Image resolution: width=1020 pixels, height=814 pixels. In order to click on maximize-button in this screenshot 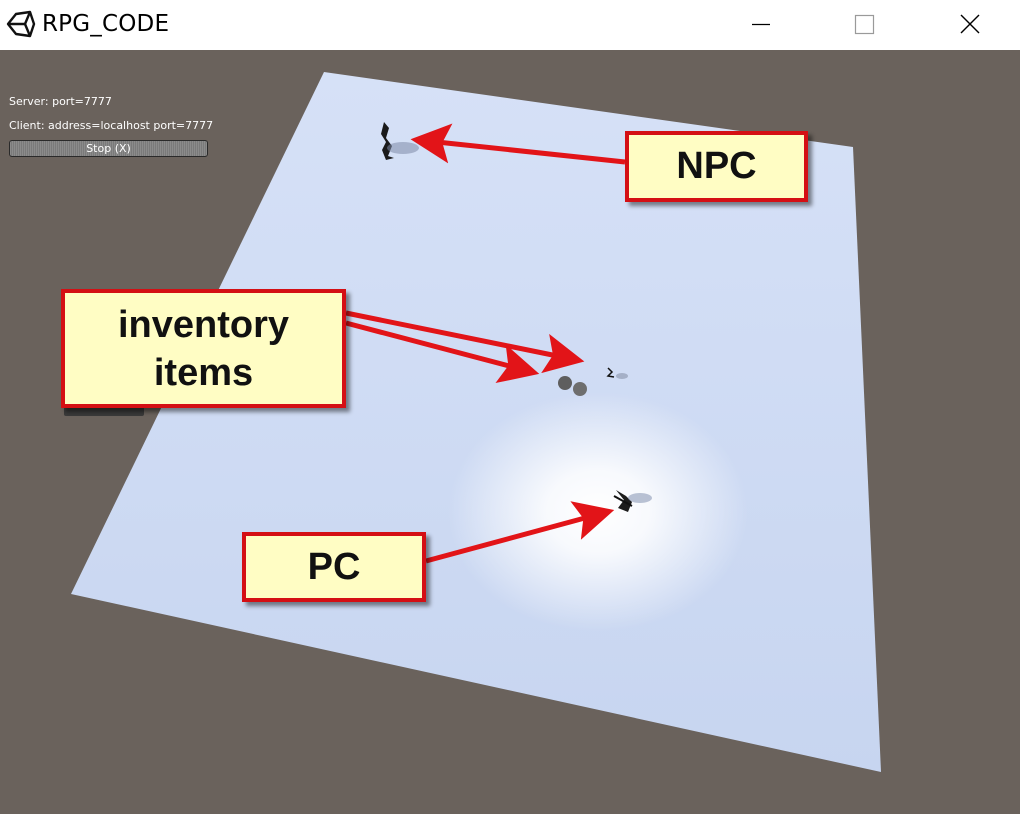, I will do `click(864, 25)`.